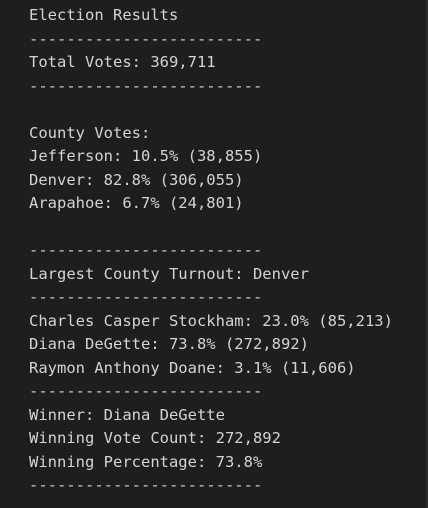  What do you see at coordinates (155, 438) in the screenshot?
I see `winning-vote-count-line: Winning Vote Count: 272,892` at bounding box center [155, 438].